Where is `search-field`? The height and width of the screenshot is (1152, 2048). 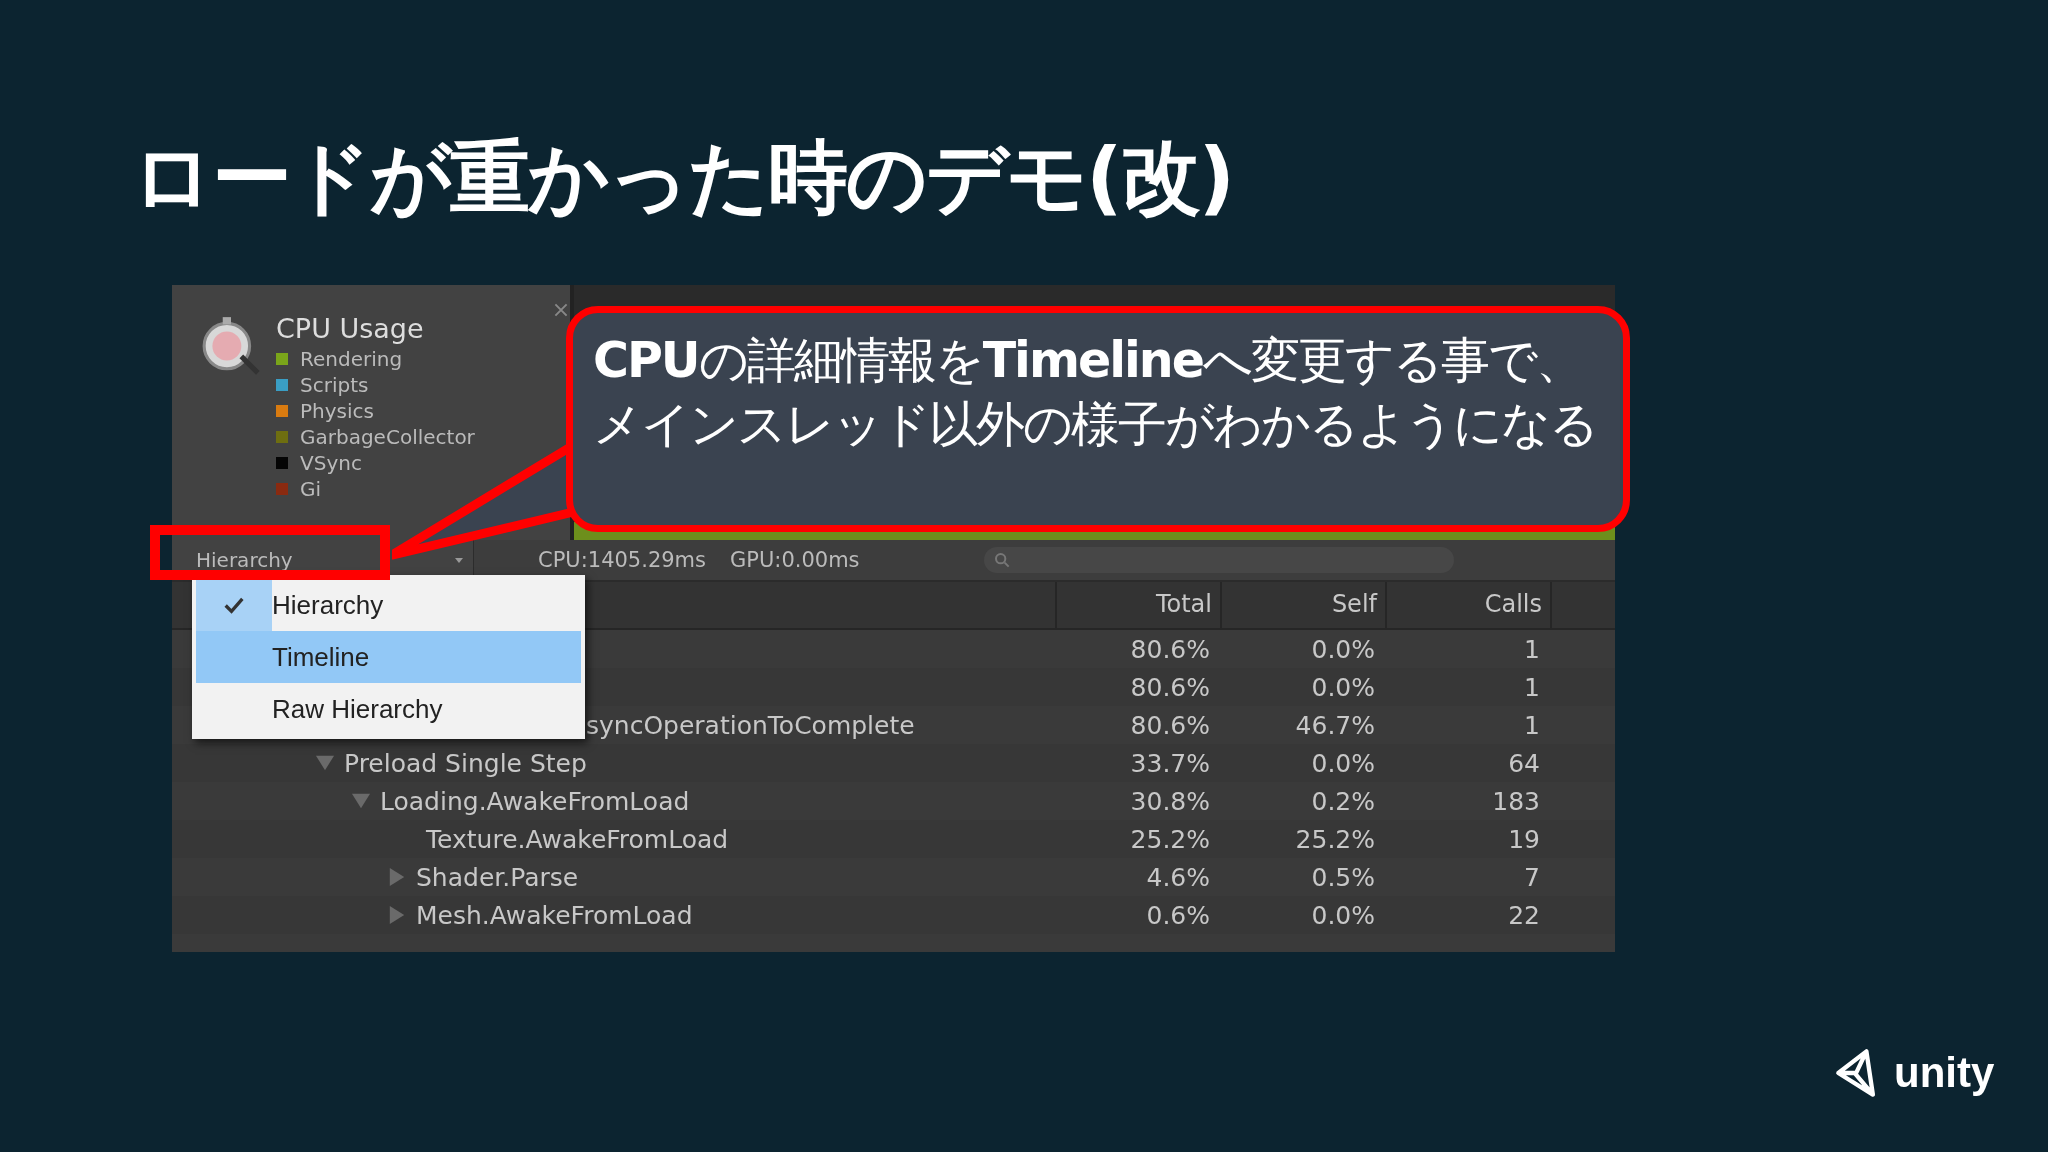 search-field is located at coordinates (1218, 560).